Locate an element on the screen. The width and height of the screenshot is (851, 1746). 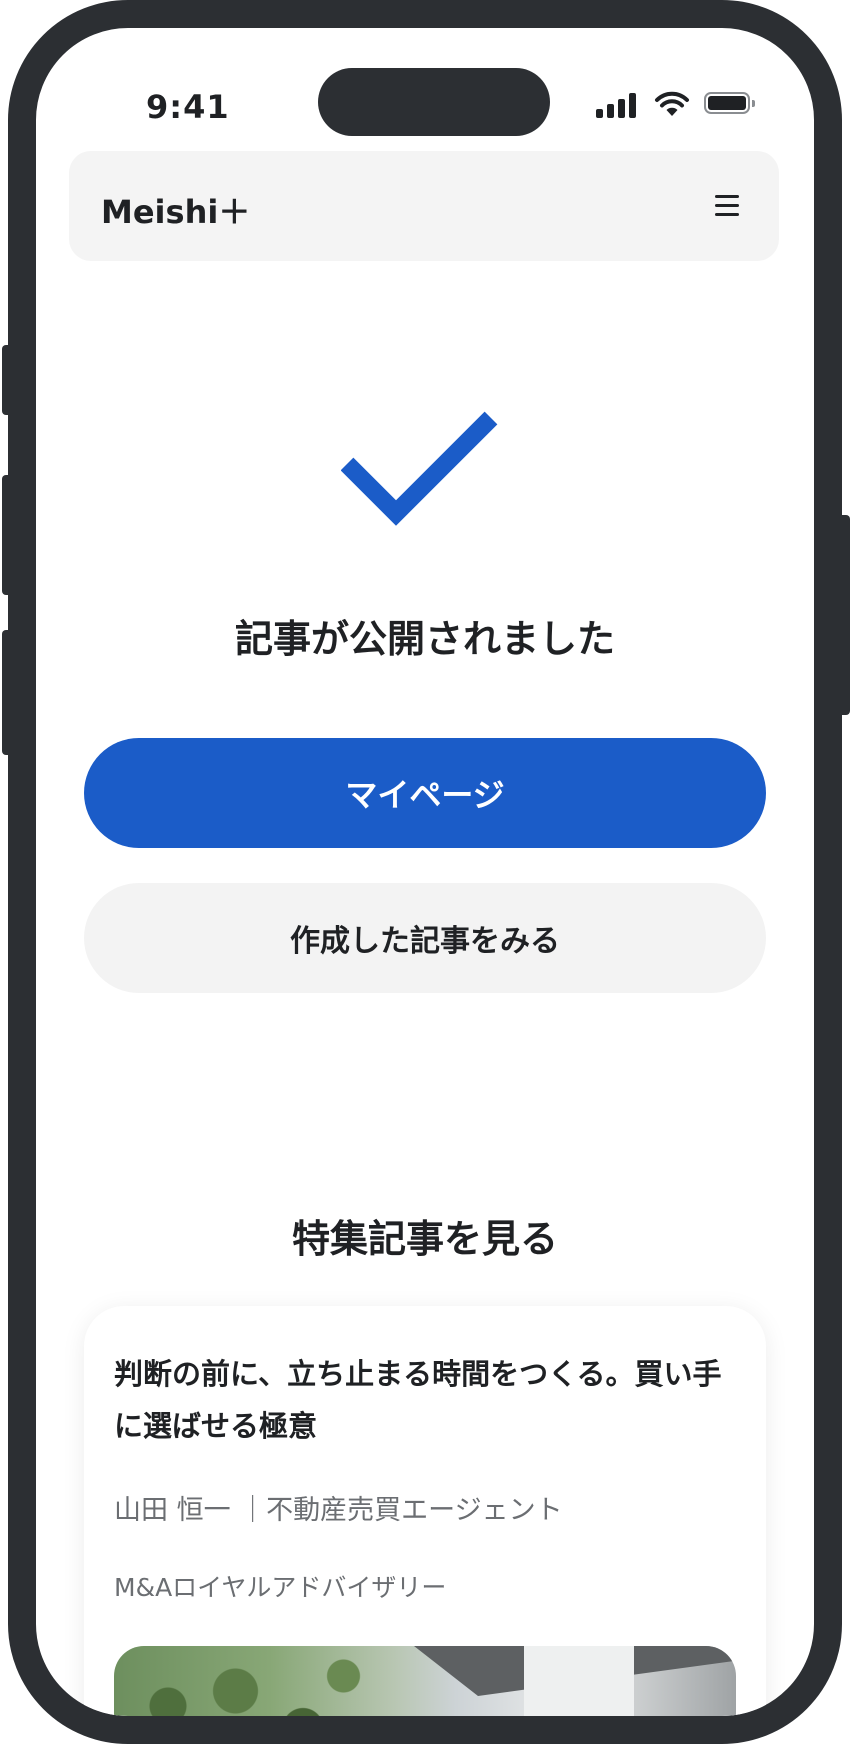
hamburger-menu-icon is located at coordinates (727, 206).